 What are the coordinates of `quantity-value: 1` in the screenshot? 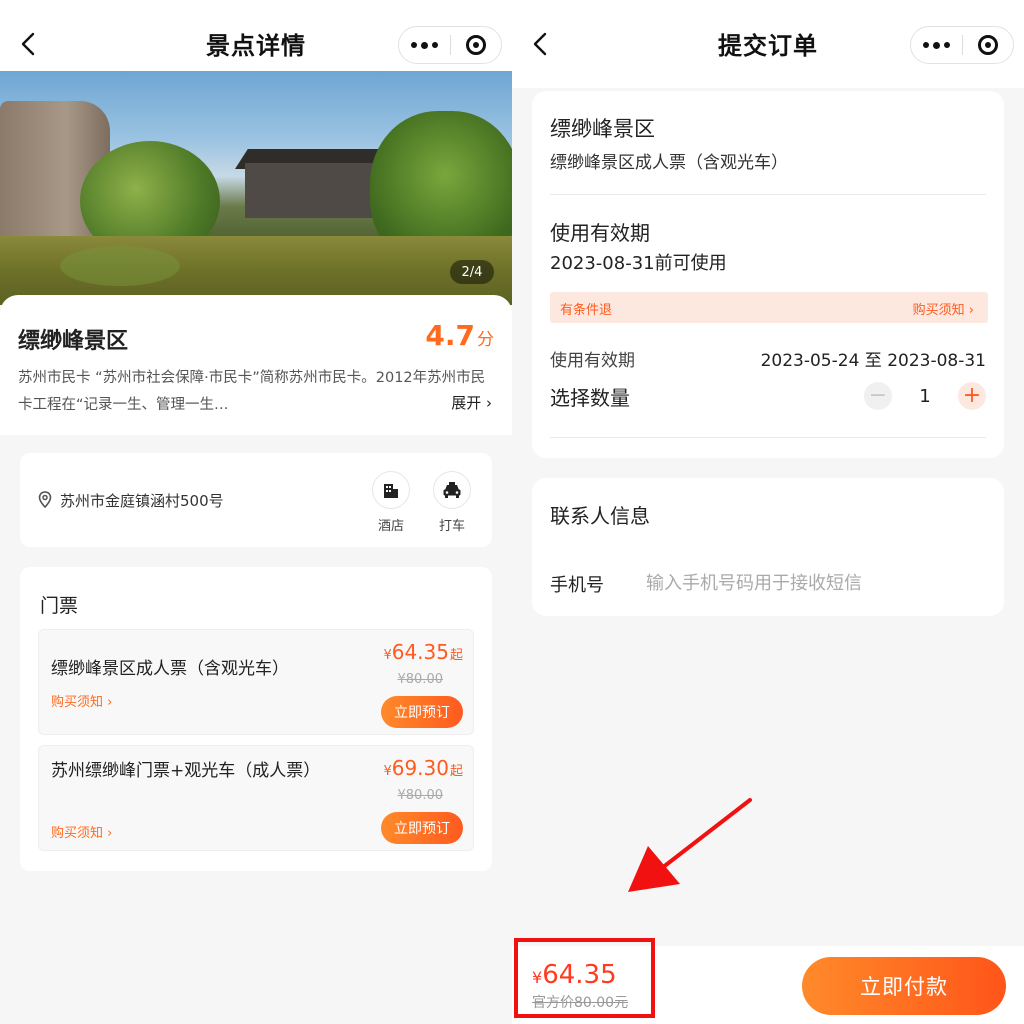 It's located at (925, 396).